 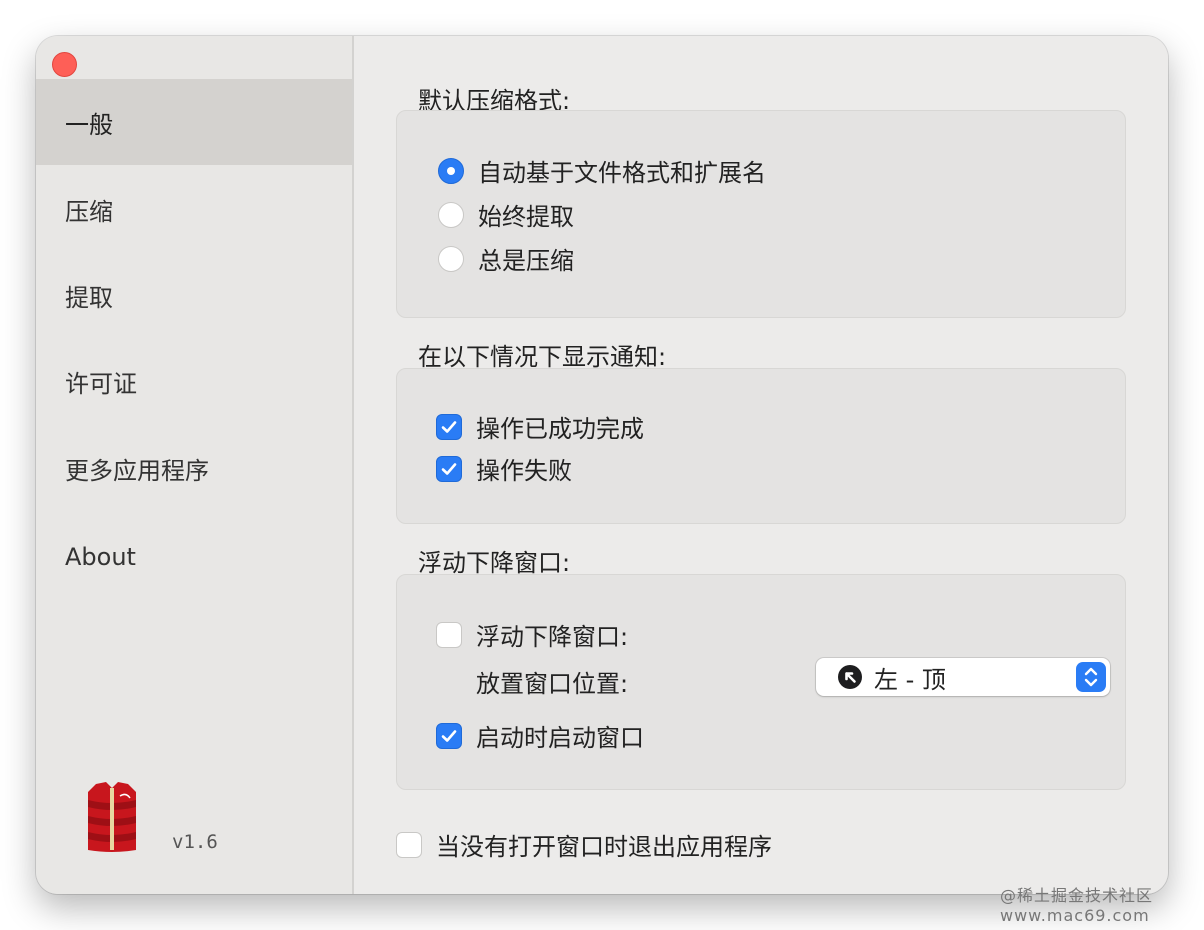 I want to click on sidebar-item-compress: 压缩, so click(x=194, y=209).